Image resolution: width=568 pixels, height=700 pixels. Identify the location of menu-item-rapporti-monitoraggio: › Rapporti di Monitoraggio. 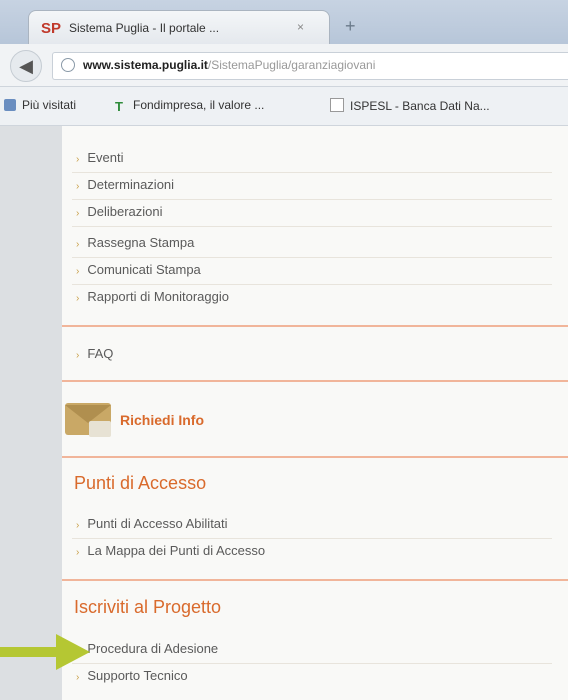
(152, 300).